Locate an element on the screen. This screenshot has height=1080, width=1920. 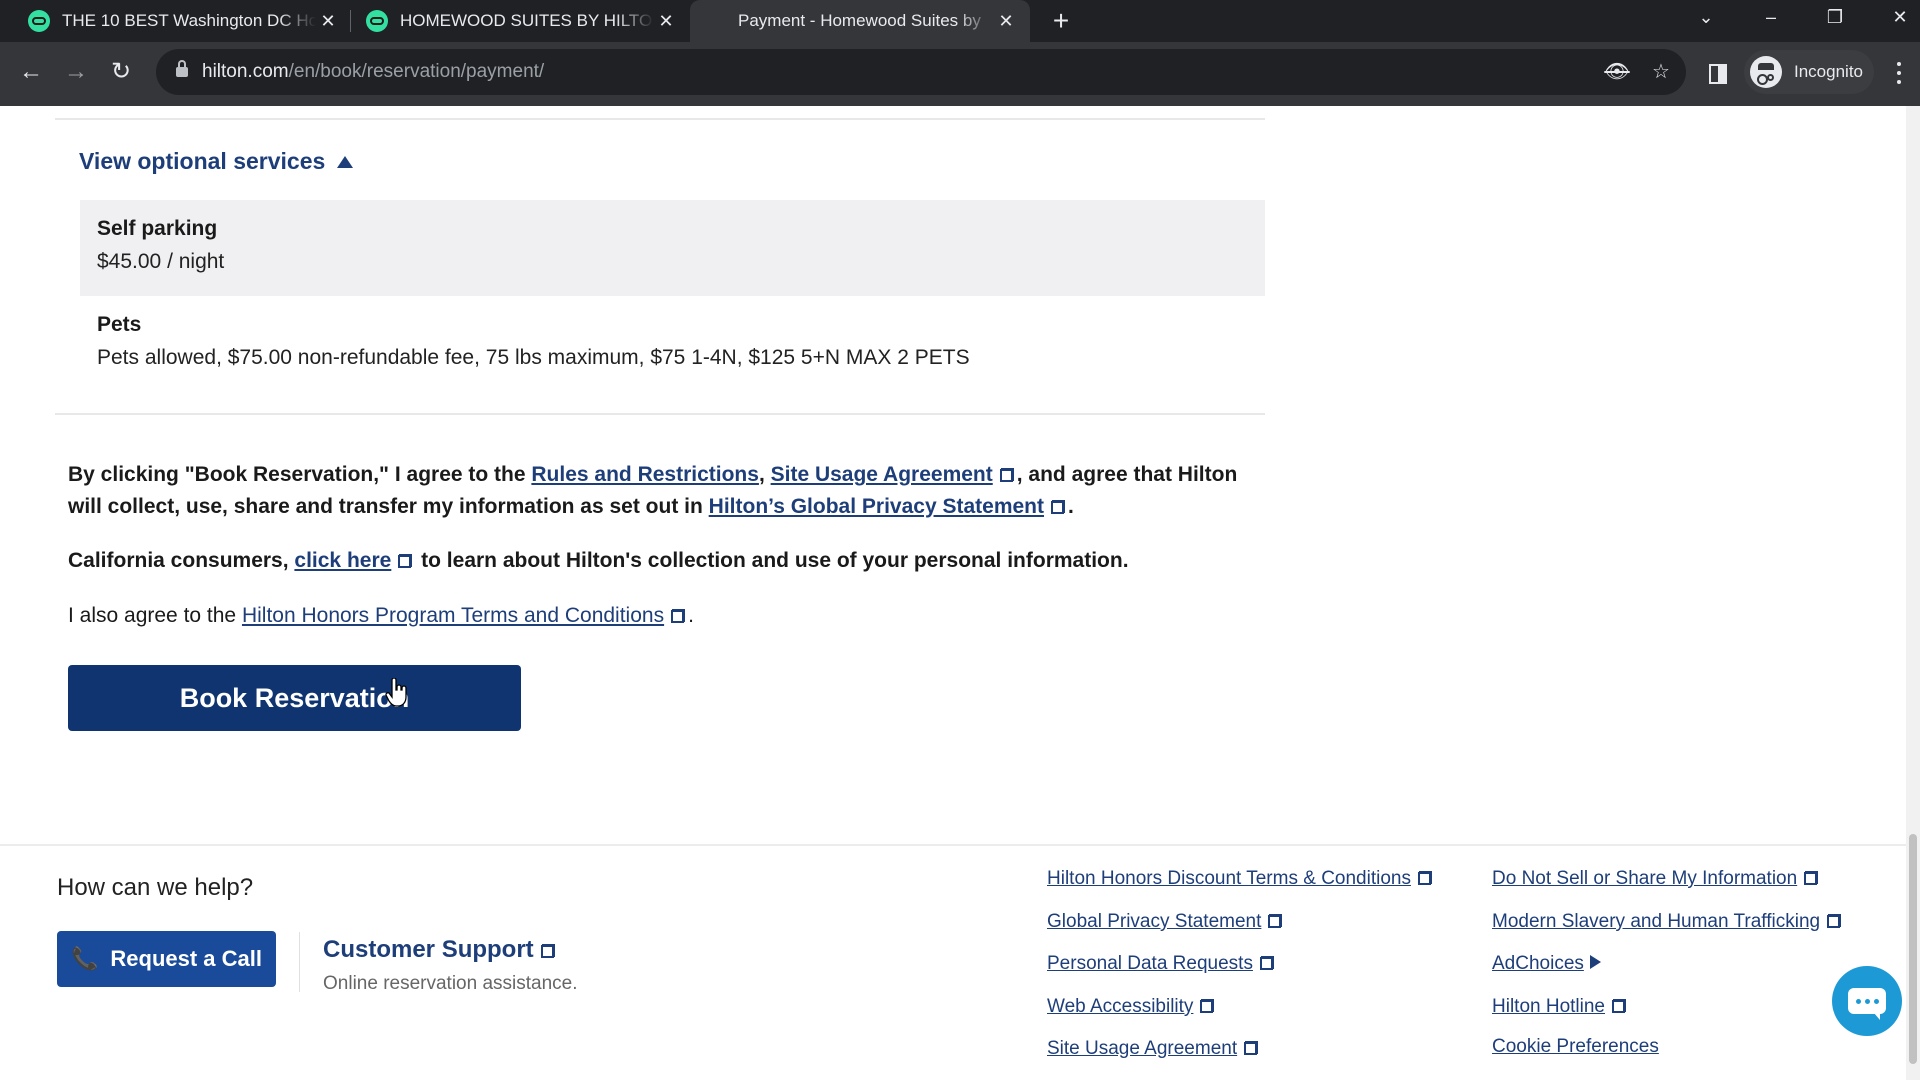
chat-bubble-icon is located at coordinates (1867, 1004).